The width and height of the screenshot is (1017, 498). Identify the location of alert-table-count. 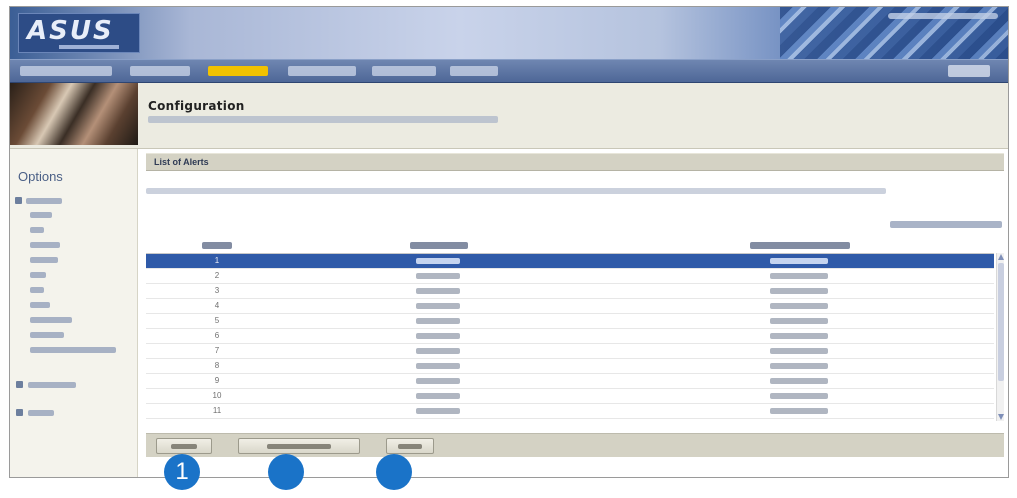
(946, 224).